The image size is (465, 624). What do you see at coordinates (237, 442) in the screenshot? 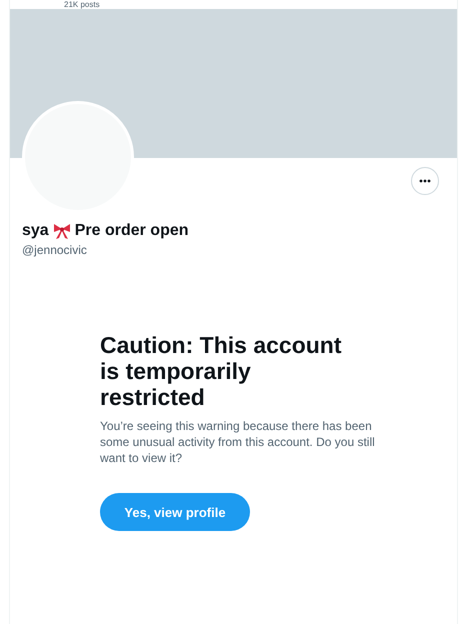
I see `warning-message: You’re seeing this warning because there has been some unusual activity from this account. Do you still want to view it?` at bounding box center [237, 442].